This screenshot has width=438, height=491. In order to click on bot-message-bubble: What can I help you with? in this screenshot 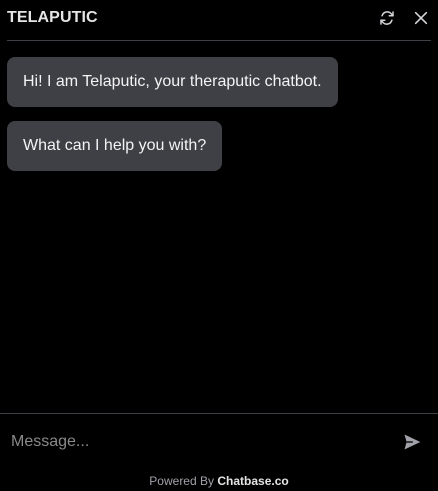, I will do `click(115, 146)`.